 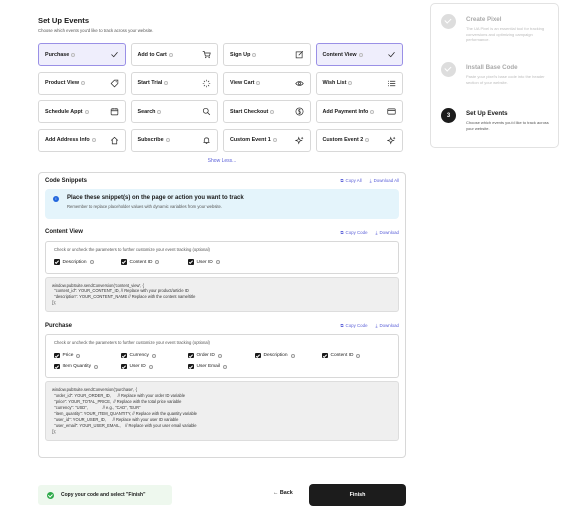 I want to click on event-label: Add to Cart, so click(x=152, y=54).